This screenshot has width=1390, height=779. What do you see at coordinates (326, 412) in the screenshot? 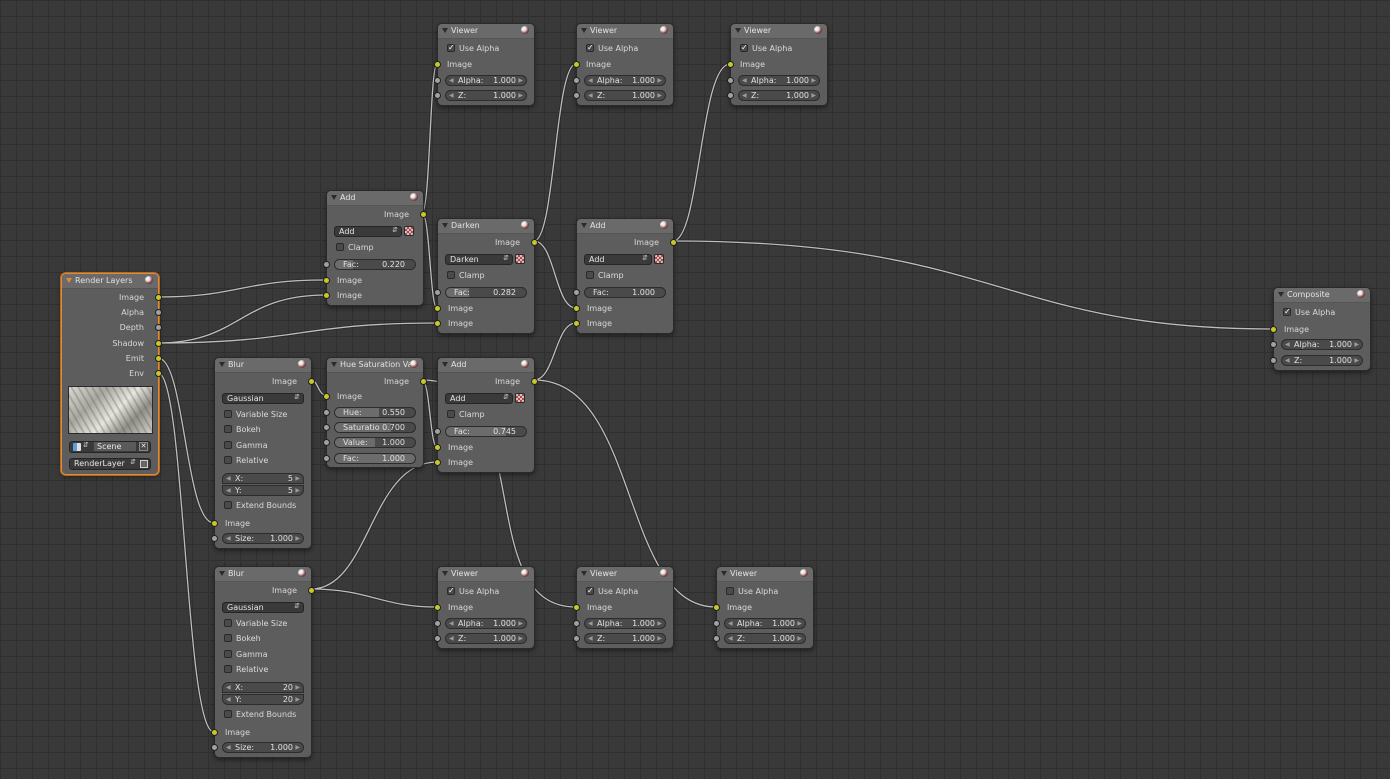
I see `hue-input-socket` at bounding box center [326, 412].